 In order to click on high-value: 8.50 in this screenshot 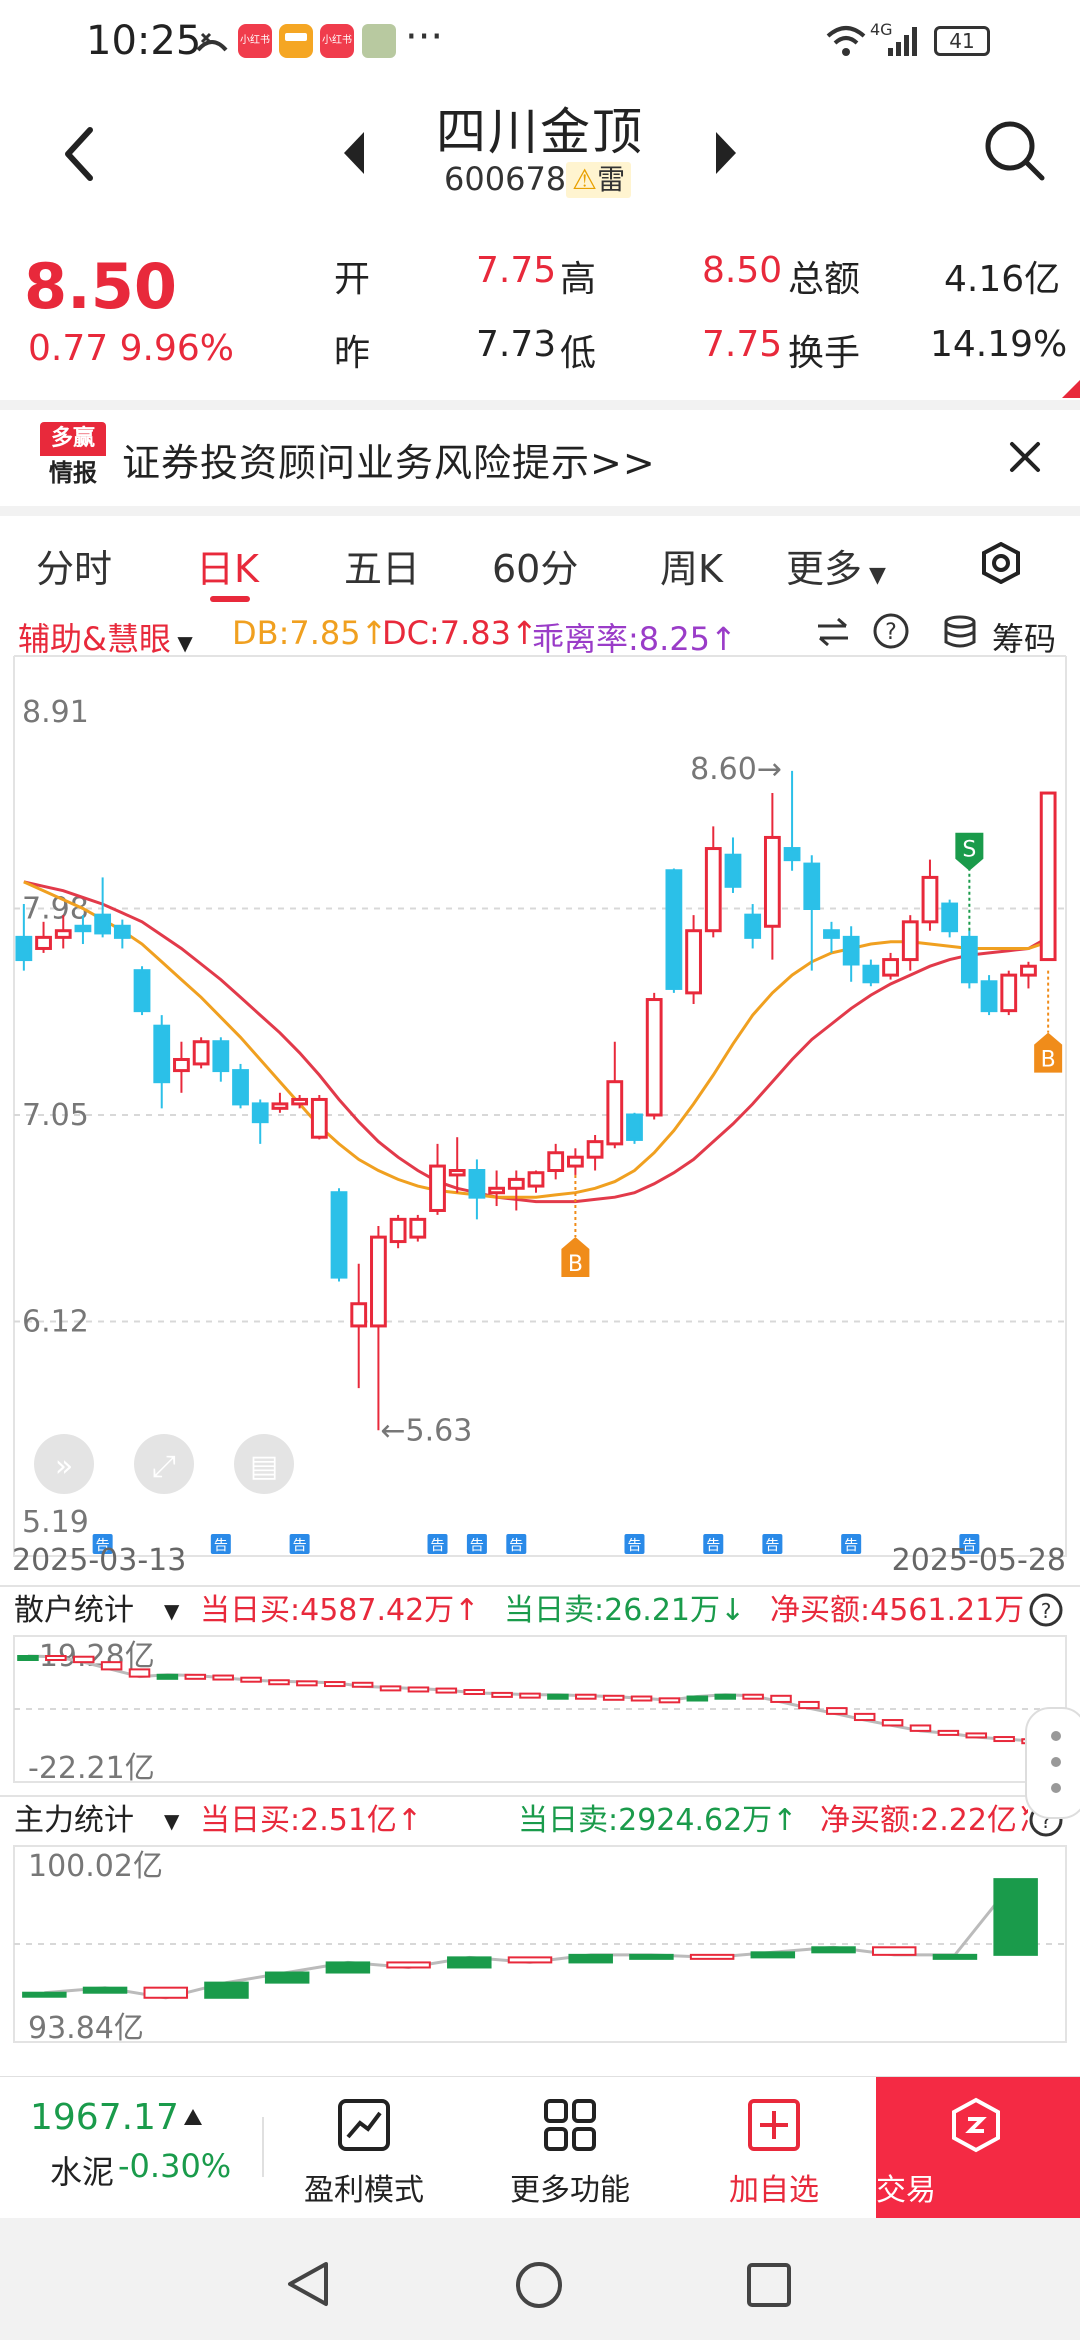, I will do `click(742, 270)`.